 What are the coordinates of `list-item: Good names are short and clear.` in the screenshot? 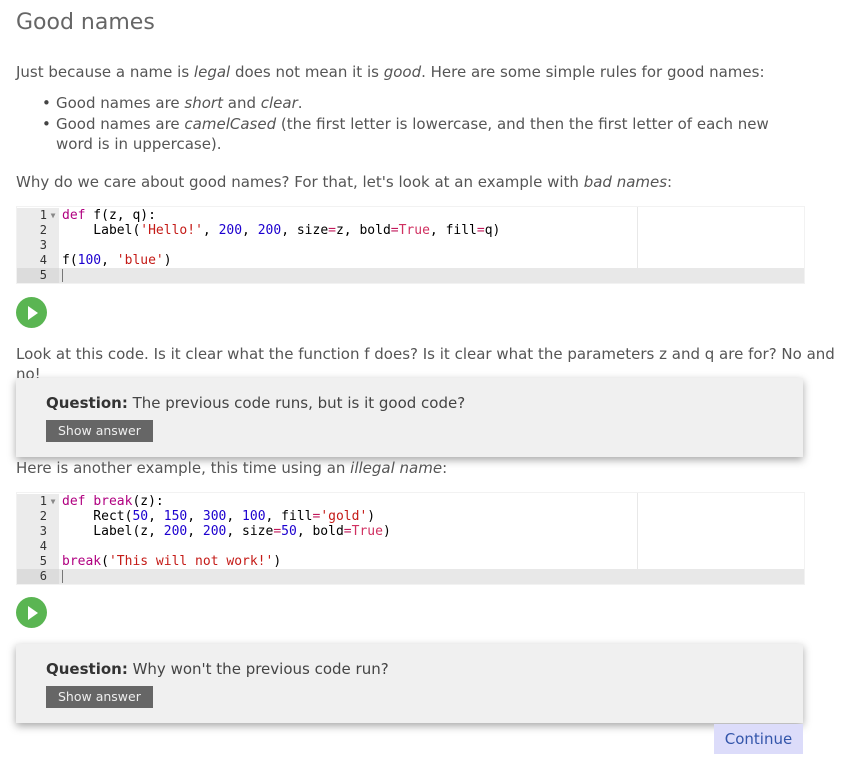 It's located at (396, 103).